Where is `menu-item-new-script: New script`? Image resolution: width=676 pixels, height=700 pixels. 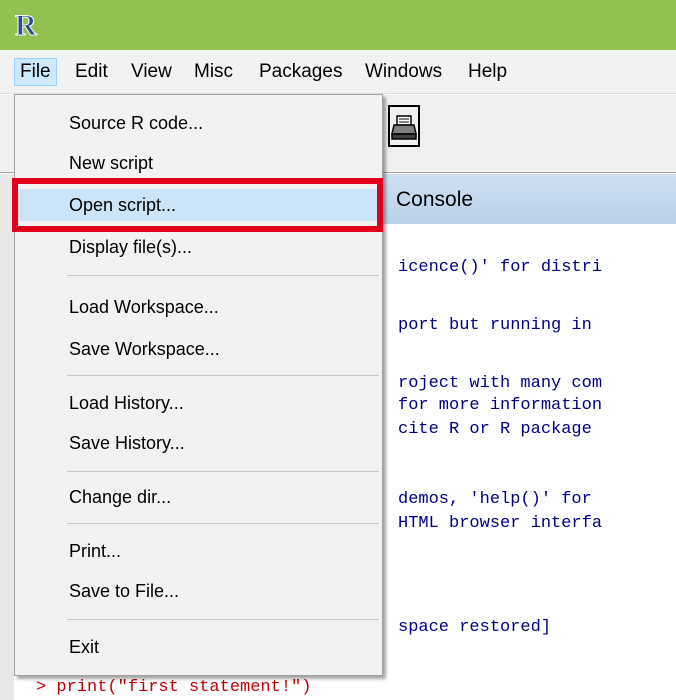
menu-item-new-script: New script is located at coordinates (198, 163).